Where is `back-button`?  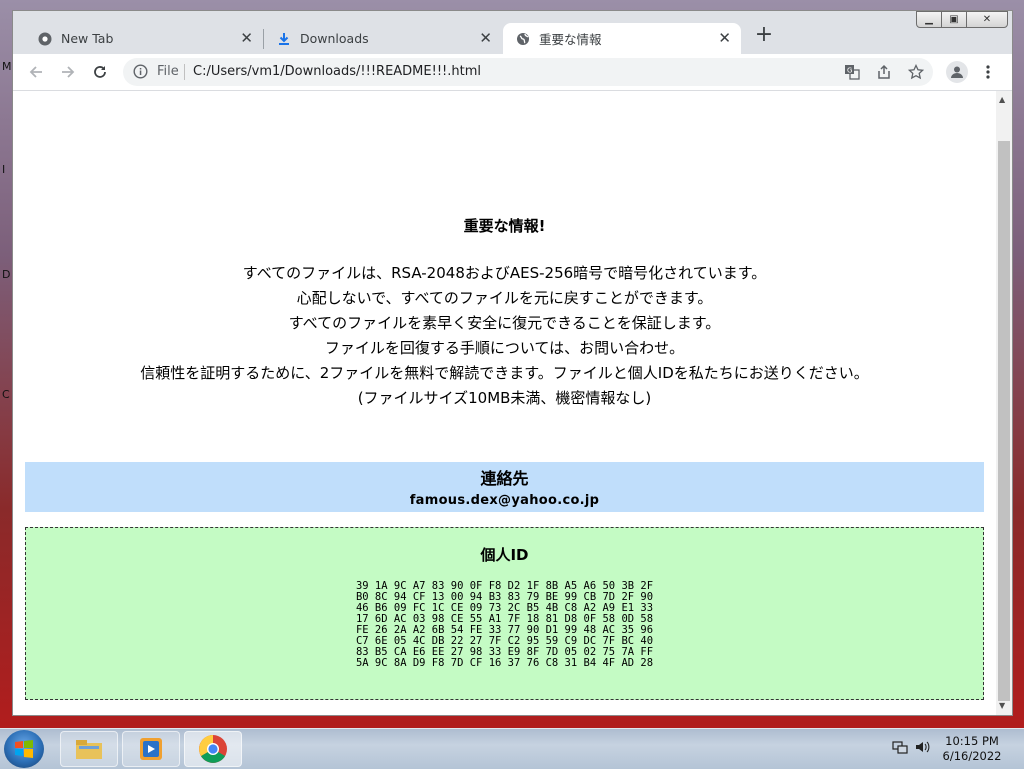
back-button is located at coordinates (36, 72).